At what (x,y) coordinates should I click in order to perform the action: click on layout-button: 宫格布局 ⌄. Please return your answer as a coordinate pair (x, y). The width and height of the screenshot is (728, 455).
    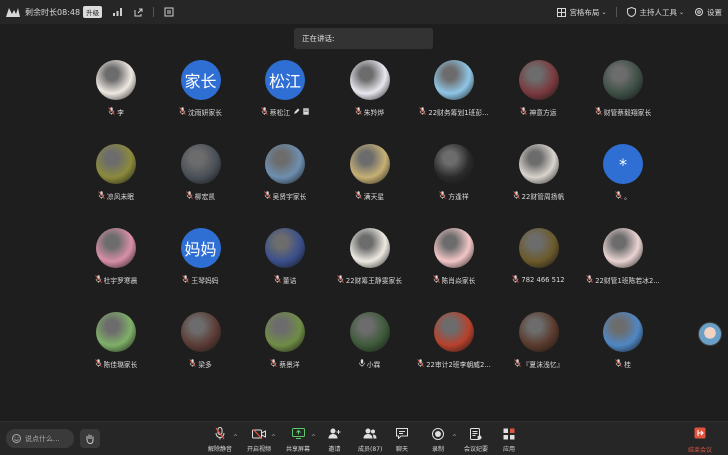
    Looking at the image, I should click on (581, 12).